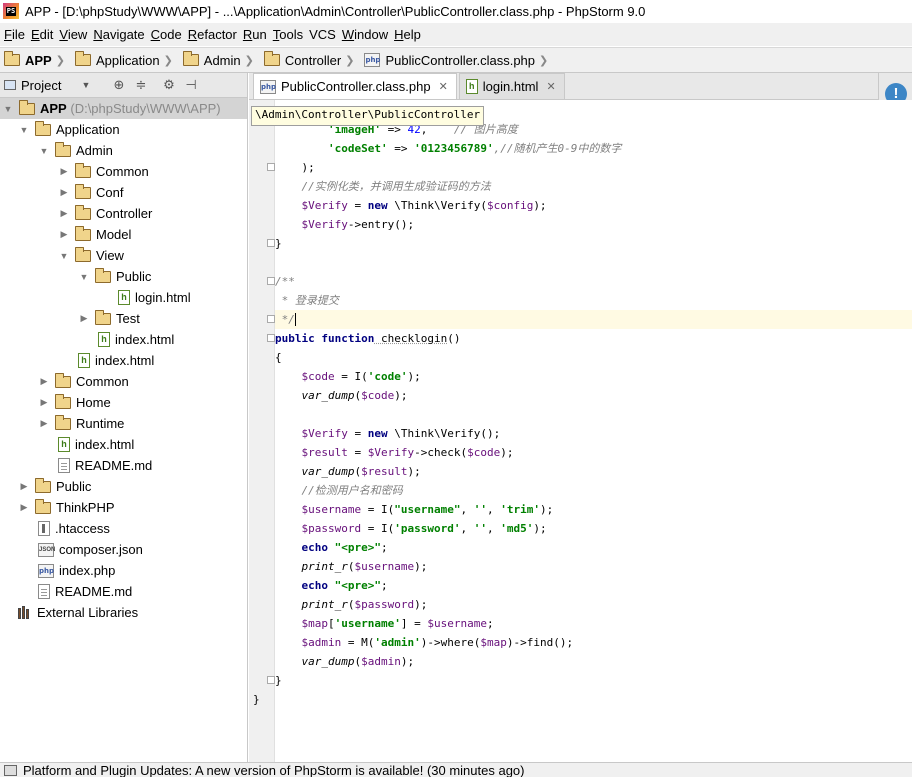  Describe the element at coordinates (123, 171) in the screenshot. I see `tree-node-common: ▶ Common` at that location.